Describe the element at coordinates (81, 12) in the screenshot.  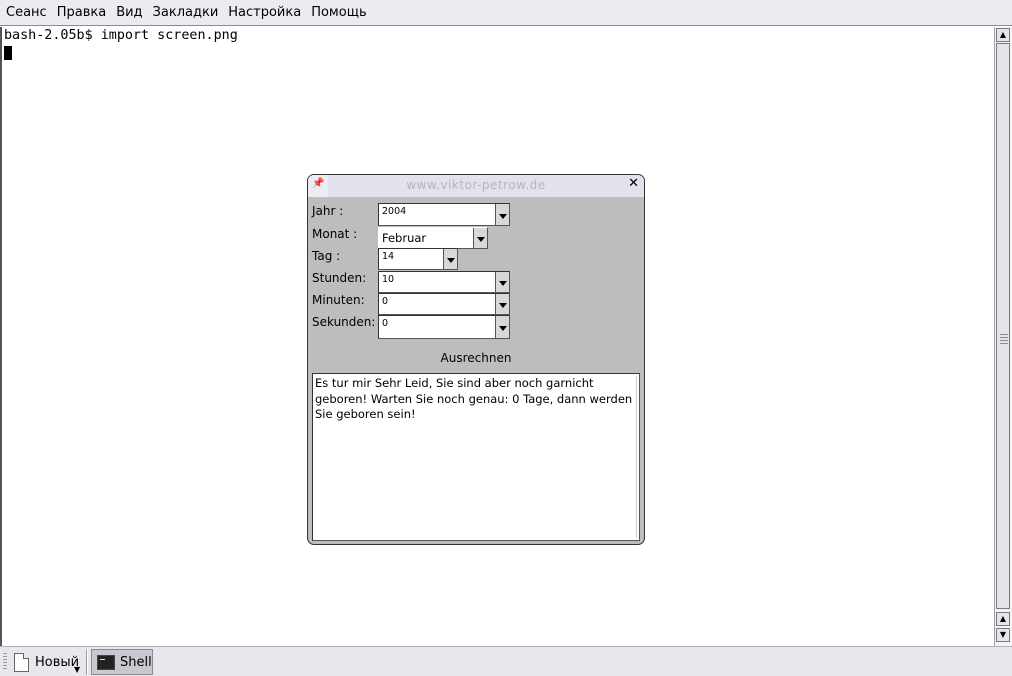
I see `menu-edit: Правка` at that location.